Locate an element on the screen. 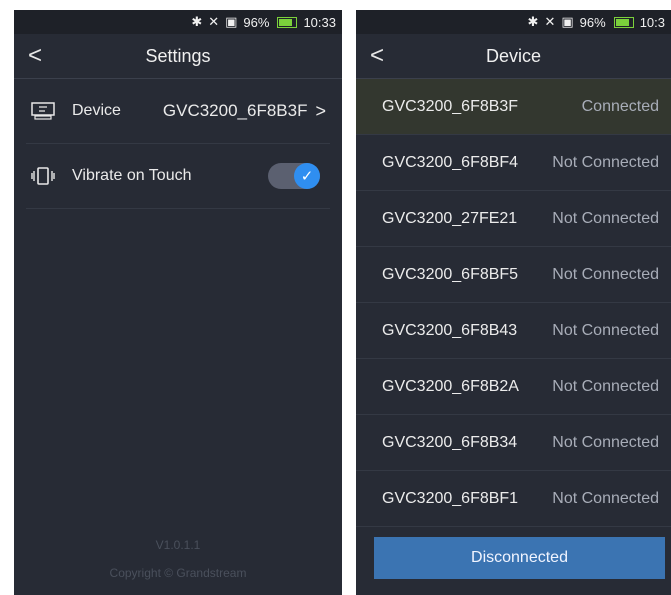  device-setting-row: Device GVC3200_6F8B3F > is located at coordinates (178, 111).